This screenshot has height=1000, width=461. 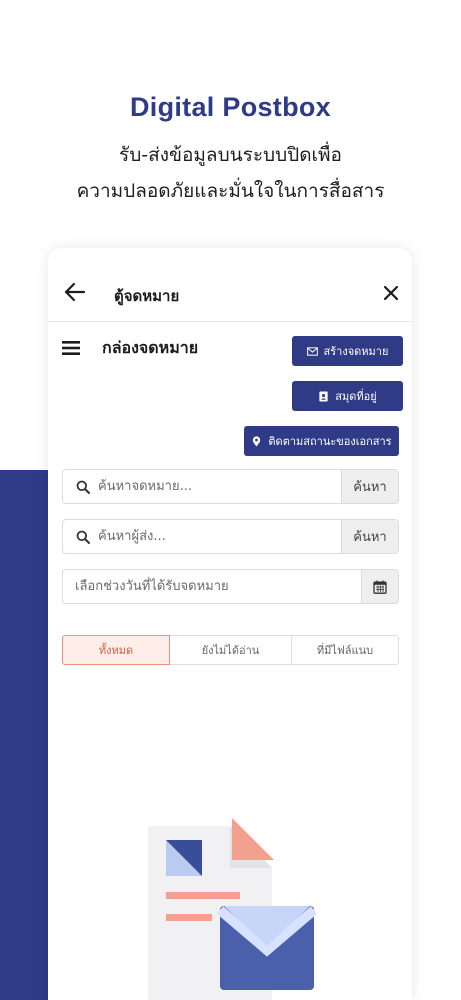 I want to click on sender-search-bar: ค้นหา, so click(x=230, y=536).